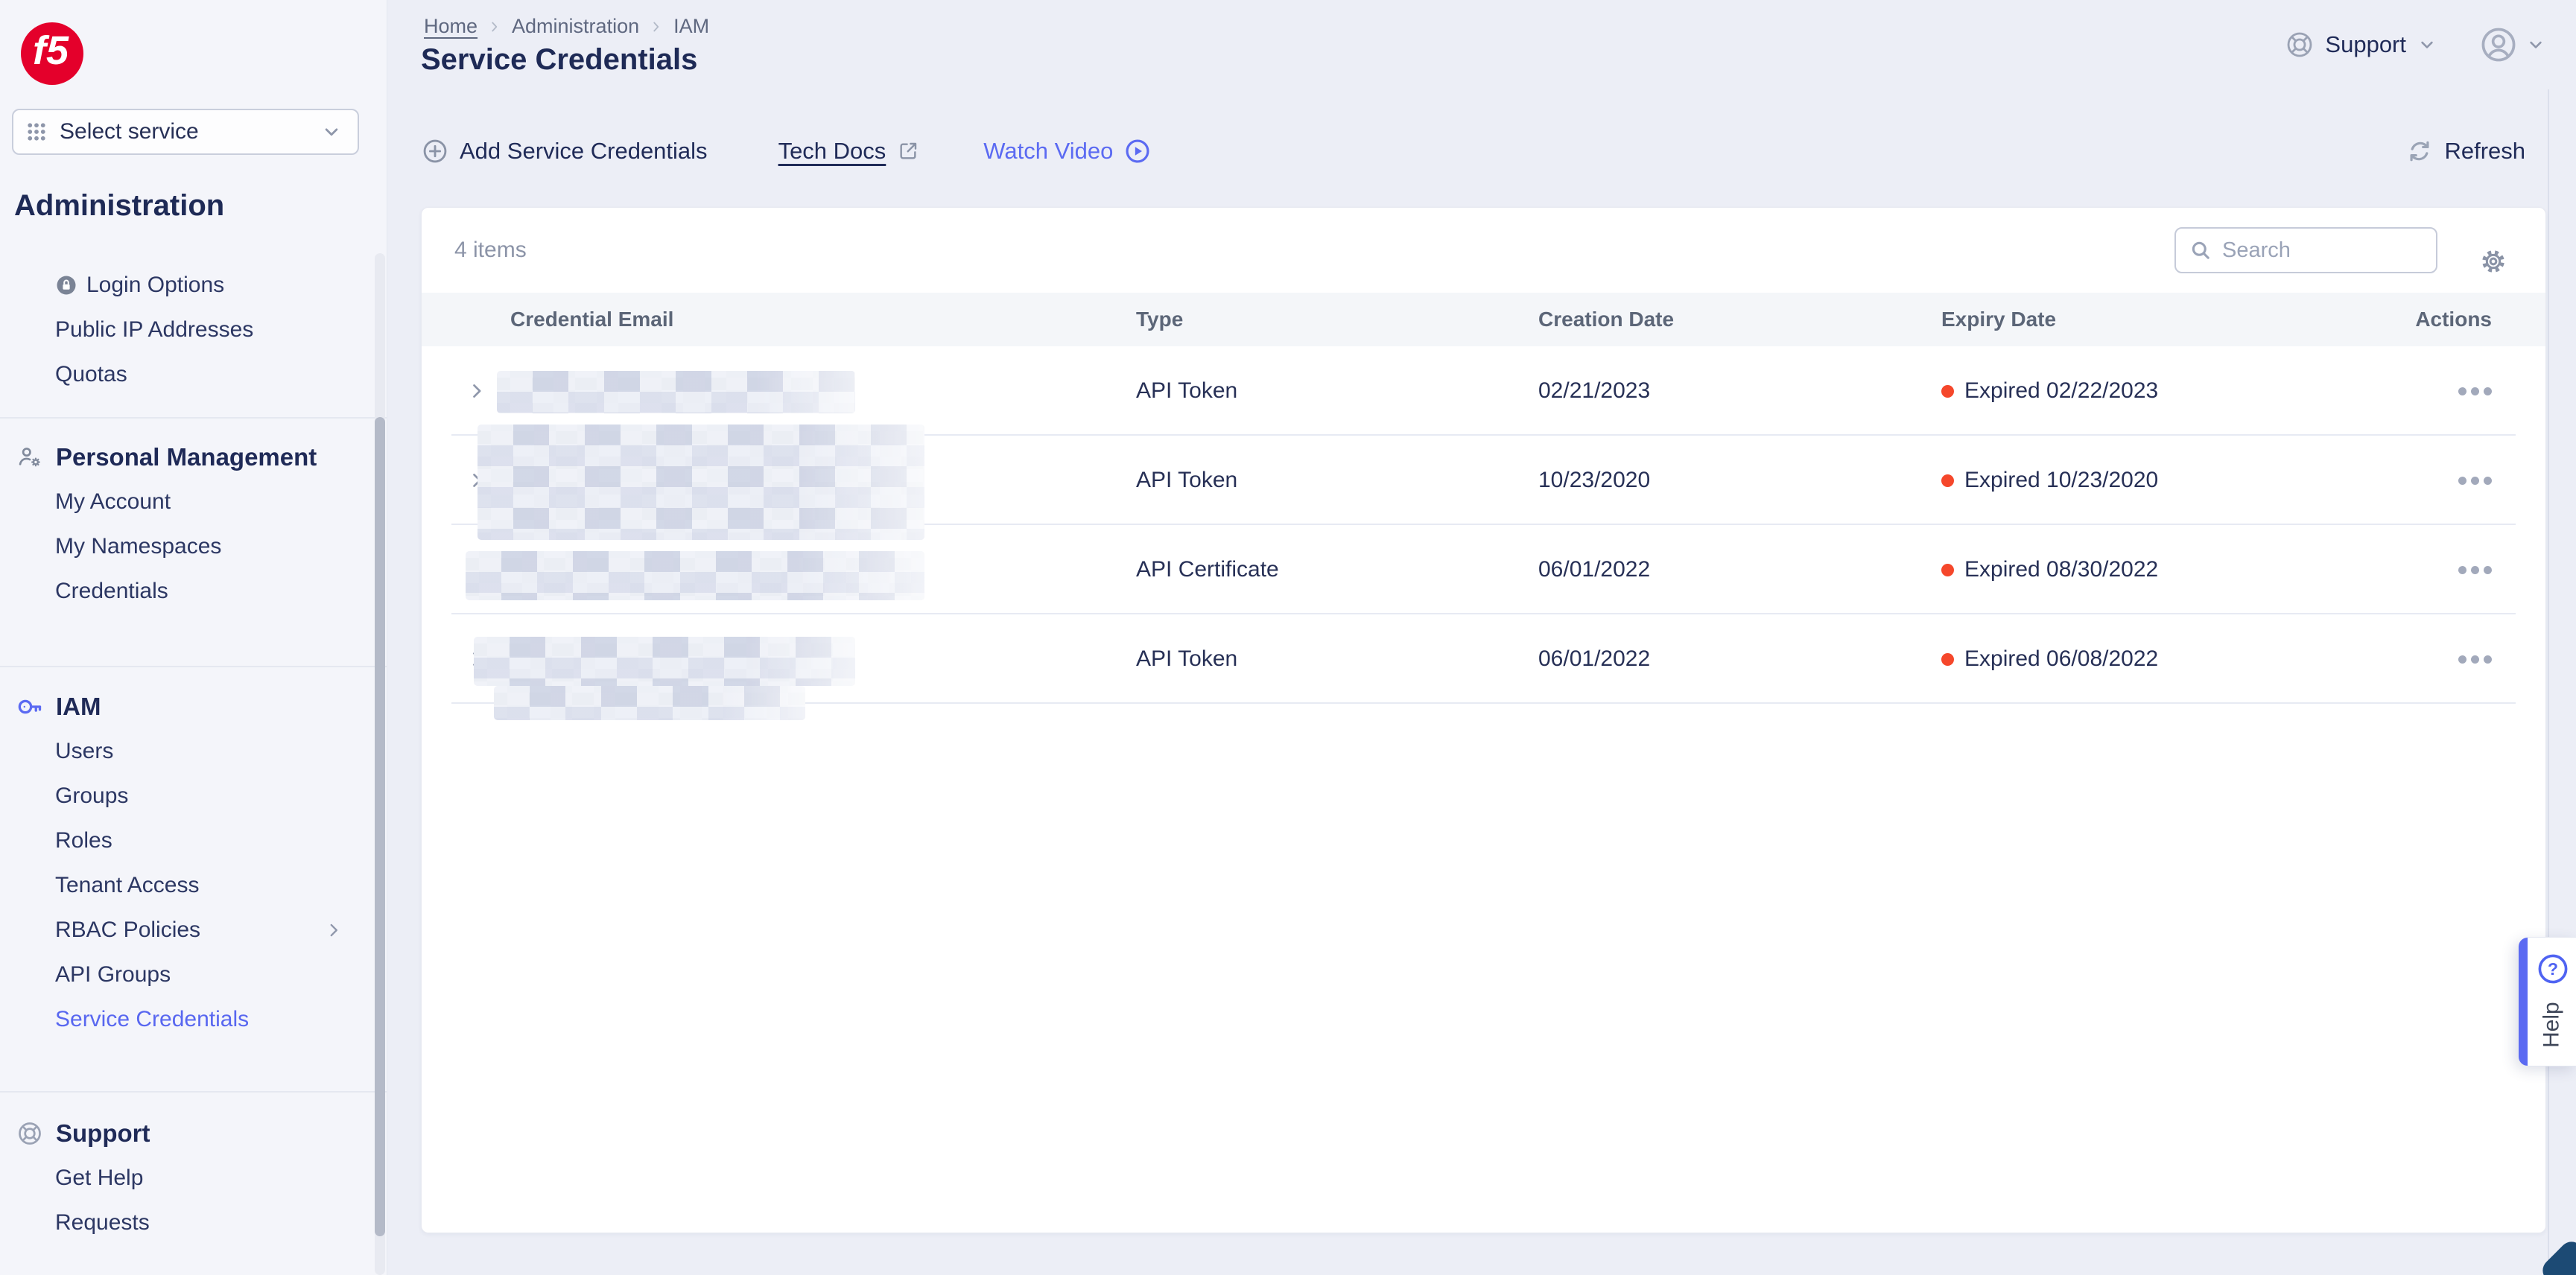 The height and width of the screenshot is (1275, 2576). What do you see at coordinates (1137, 151) in the screenshot?
I see `play-circle-icon` at bounding box center [1137, 151].